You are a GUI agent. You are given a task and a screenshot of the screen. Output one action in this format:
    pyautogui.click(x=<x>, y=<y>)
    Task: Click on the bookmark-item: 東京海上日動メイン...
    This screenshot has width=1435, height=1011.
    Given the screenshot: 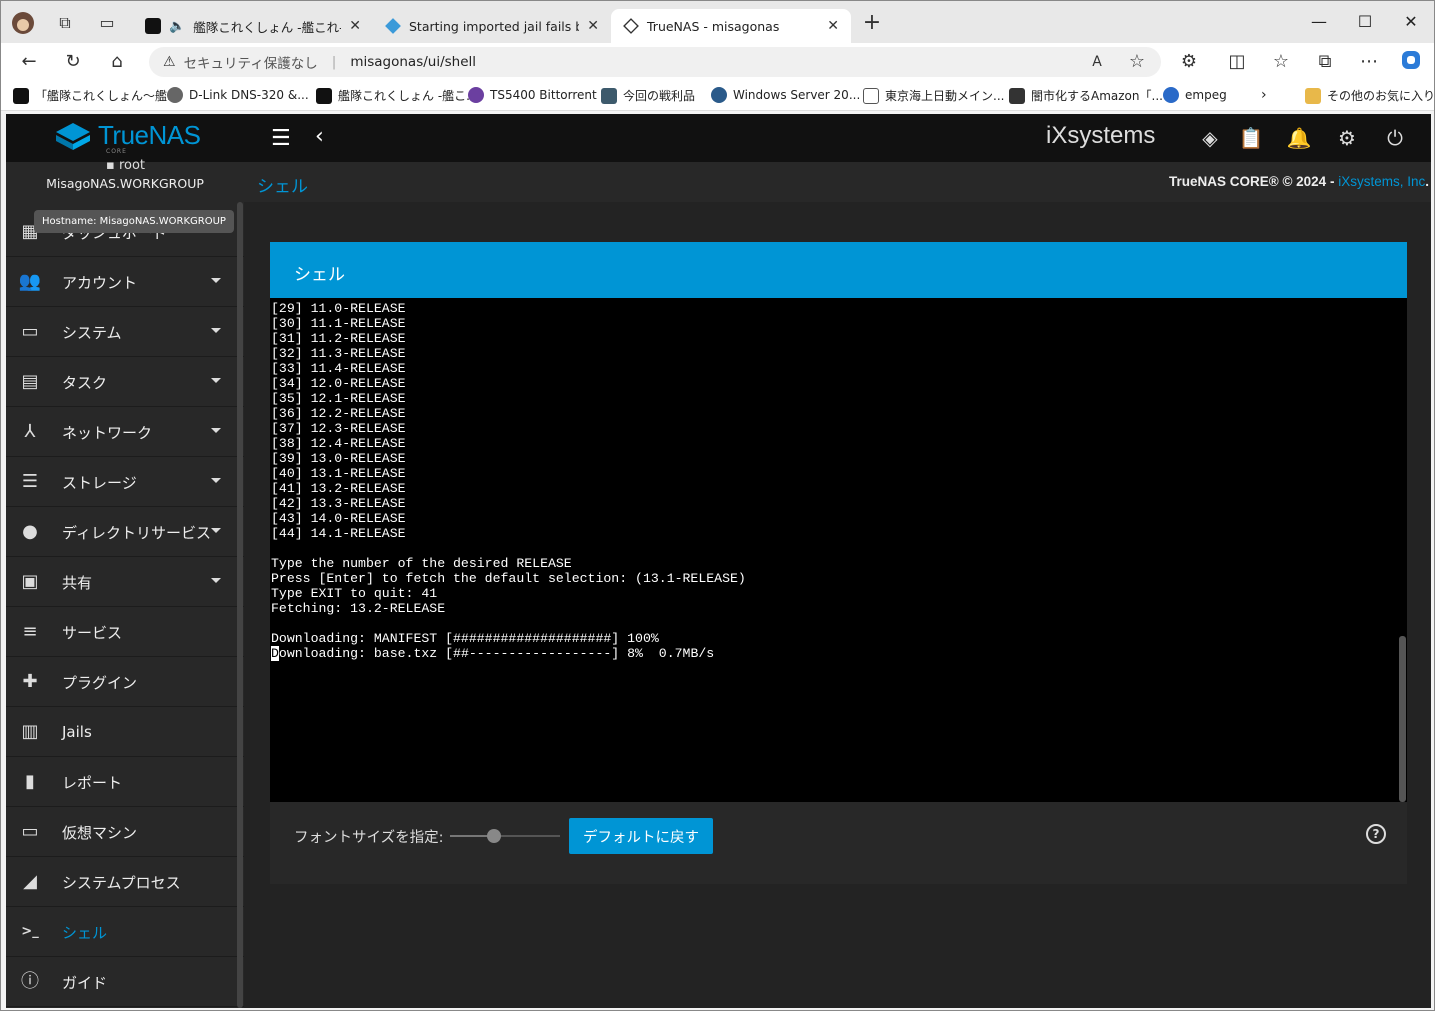 What is the action you would take?
    pyautogui.click(x=933, y=95)
    